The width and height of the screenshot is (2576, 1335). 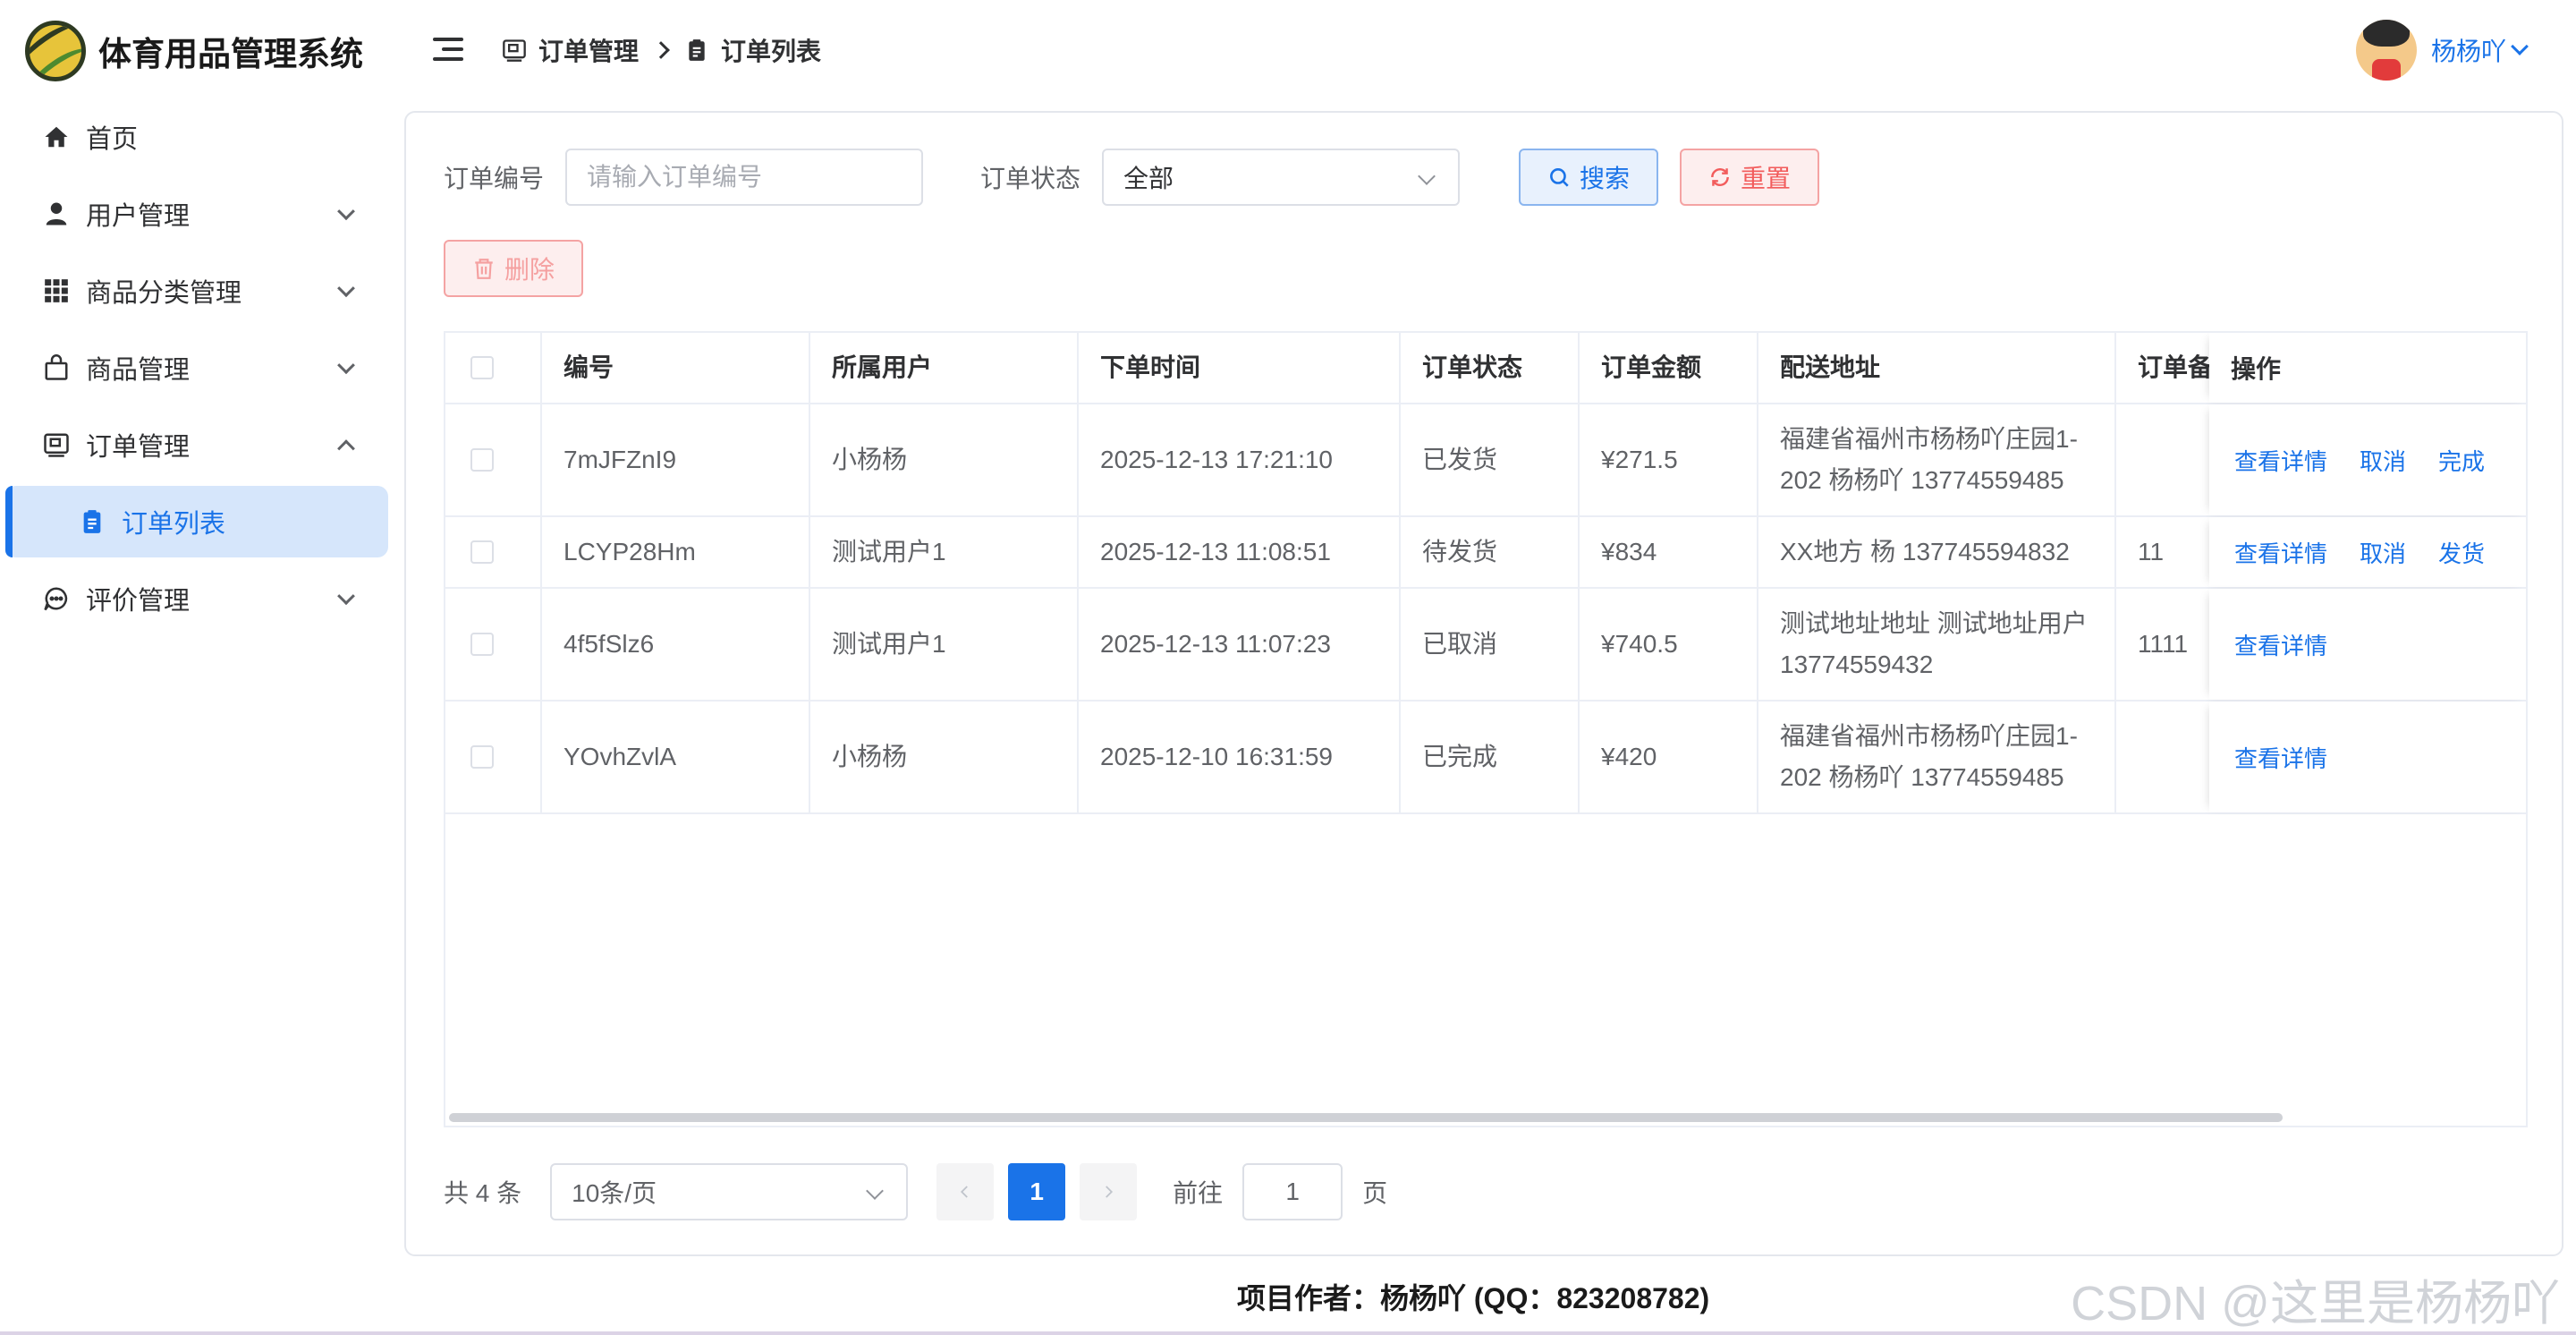 I want to click on cell-status: 已发货, so click(x=1490, y=459).